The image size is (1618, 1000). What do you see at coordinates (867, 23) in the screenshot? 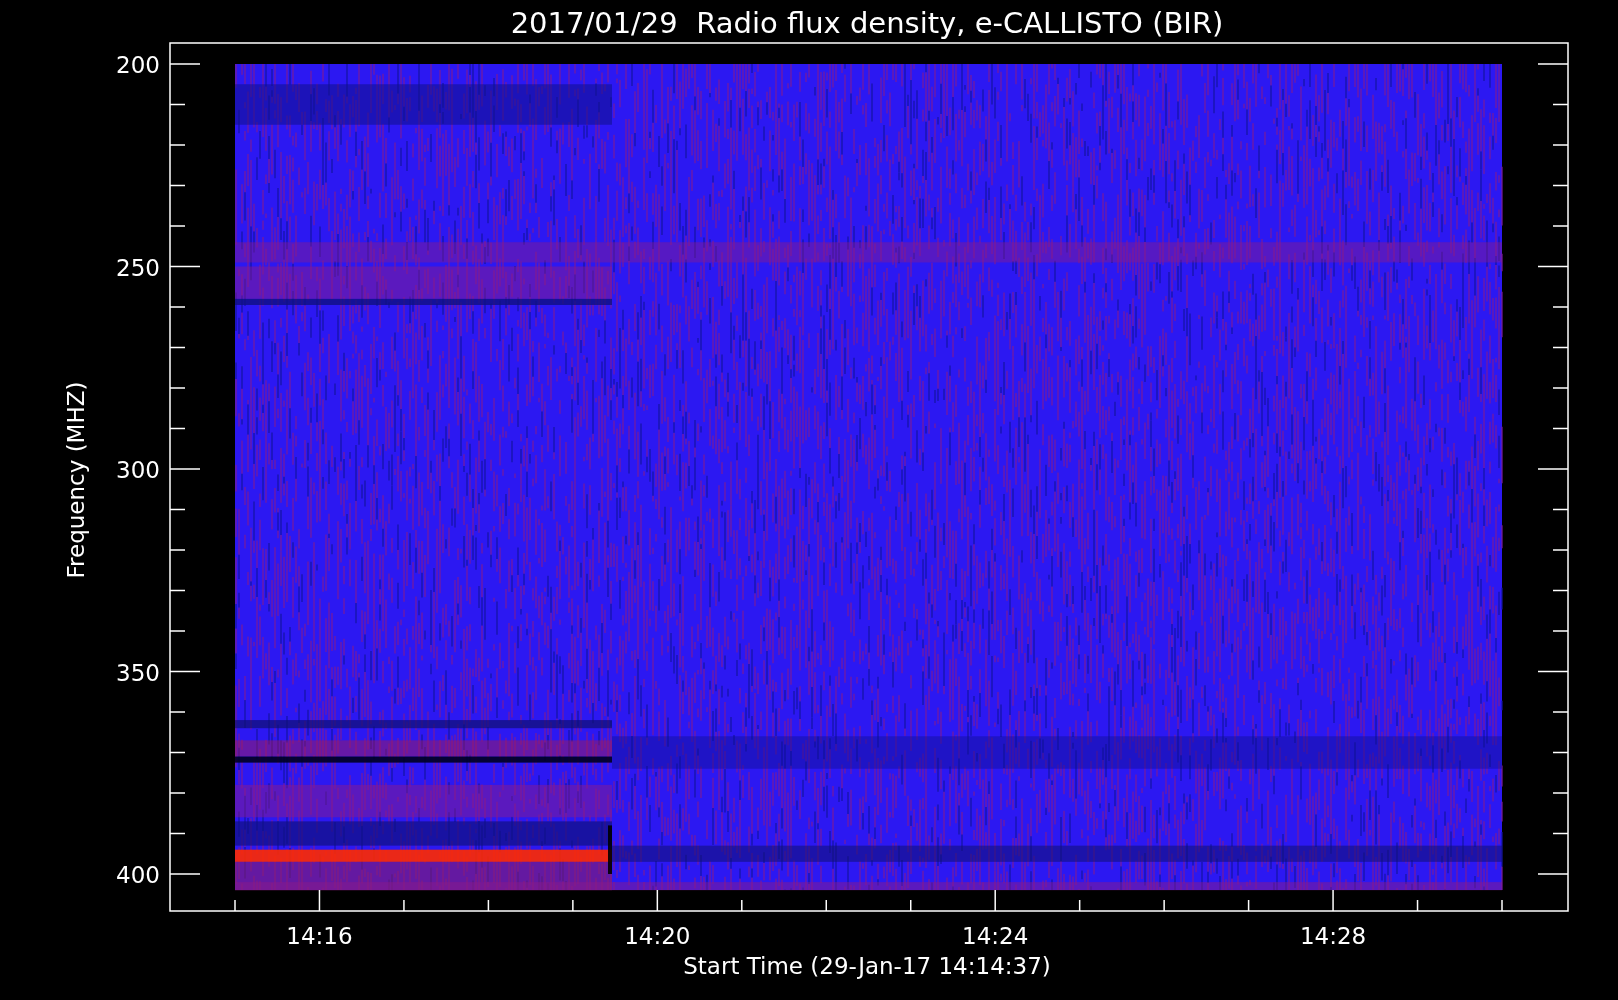
I see `chart-title: 2017/01/29 Radio flux density, e-CALLISTO (BIR)` at bounding box center [867, 23].